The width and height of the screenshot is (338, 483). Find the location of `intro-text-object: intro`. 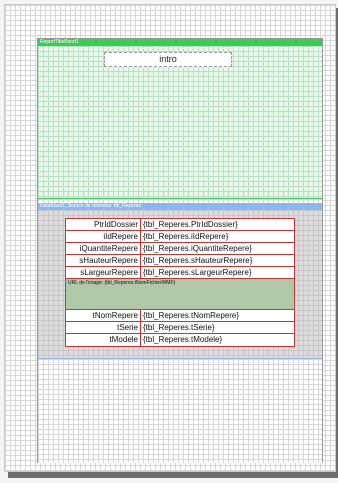

intro-text-object: intro is located at coordinates (168, 59).